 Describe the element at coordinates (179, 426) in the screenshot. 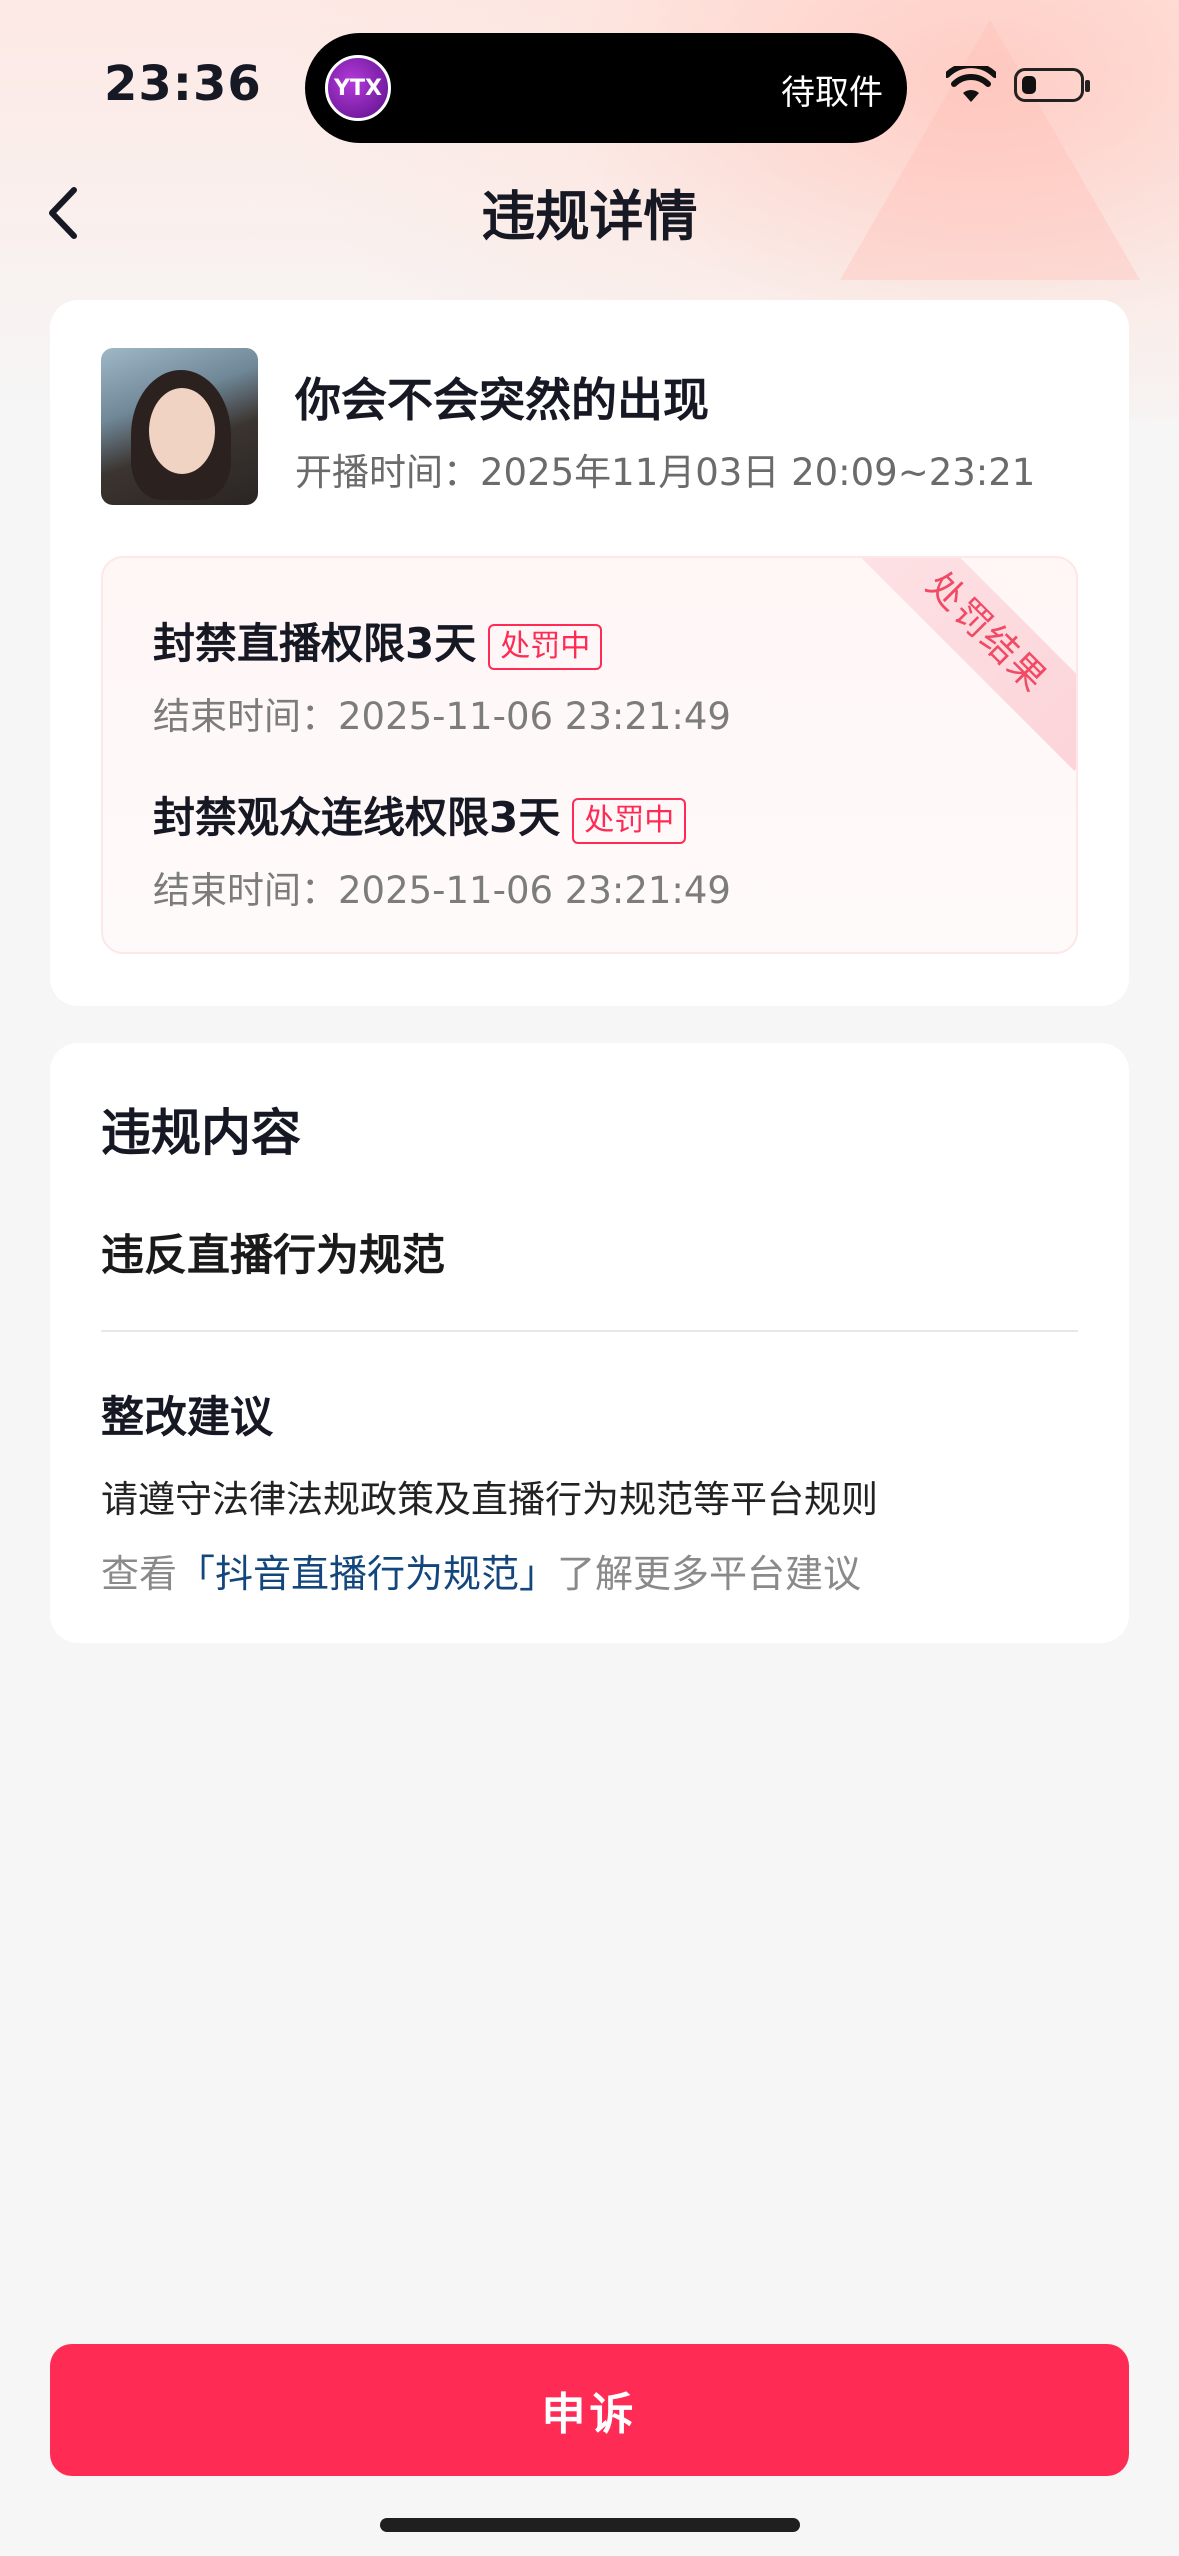

I see `avatar` at that location.